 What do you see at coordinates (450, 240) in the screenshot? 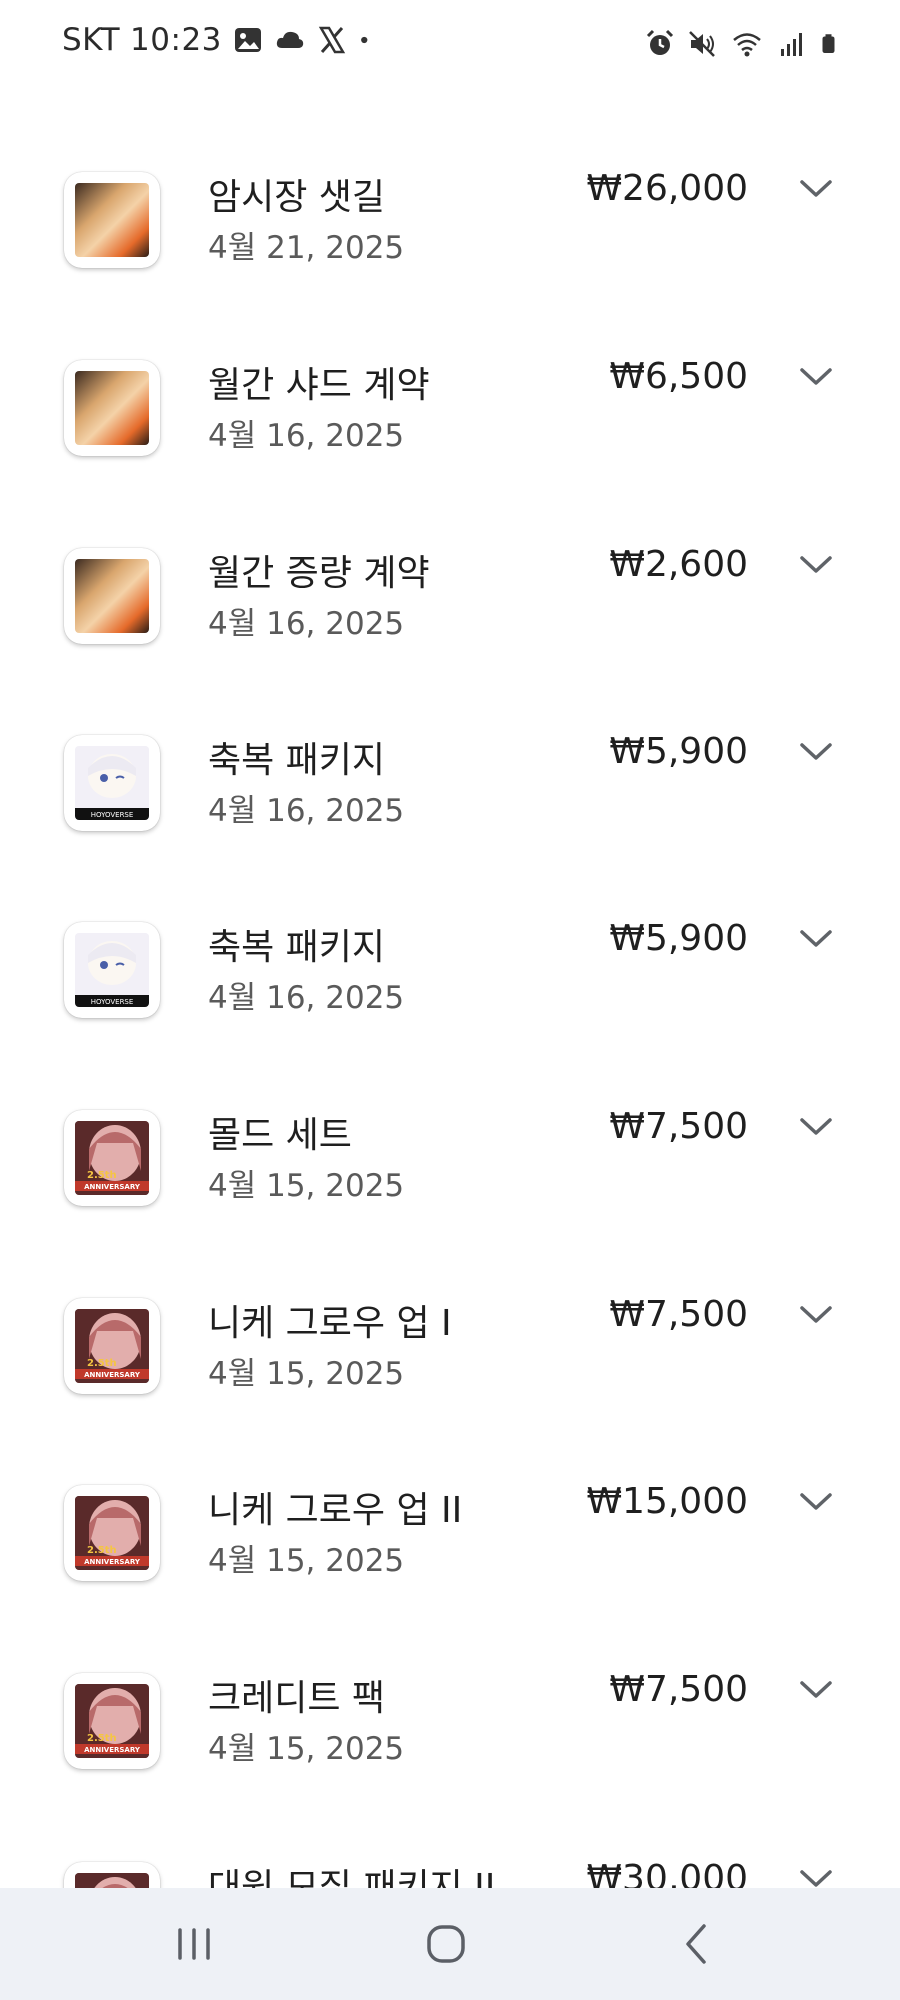
I see `purchase-row: 암시장 샛길 4월 21, 2025 ₩26,000` at bounding box center [450, 240].